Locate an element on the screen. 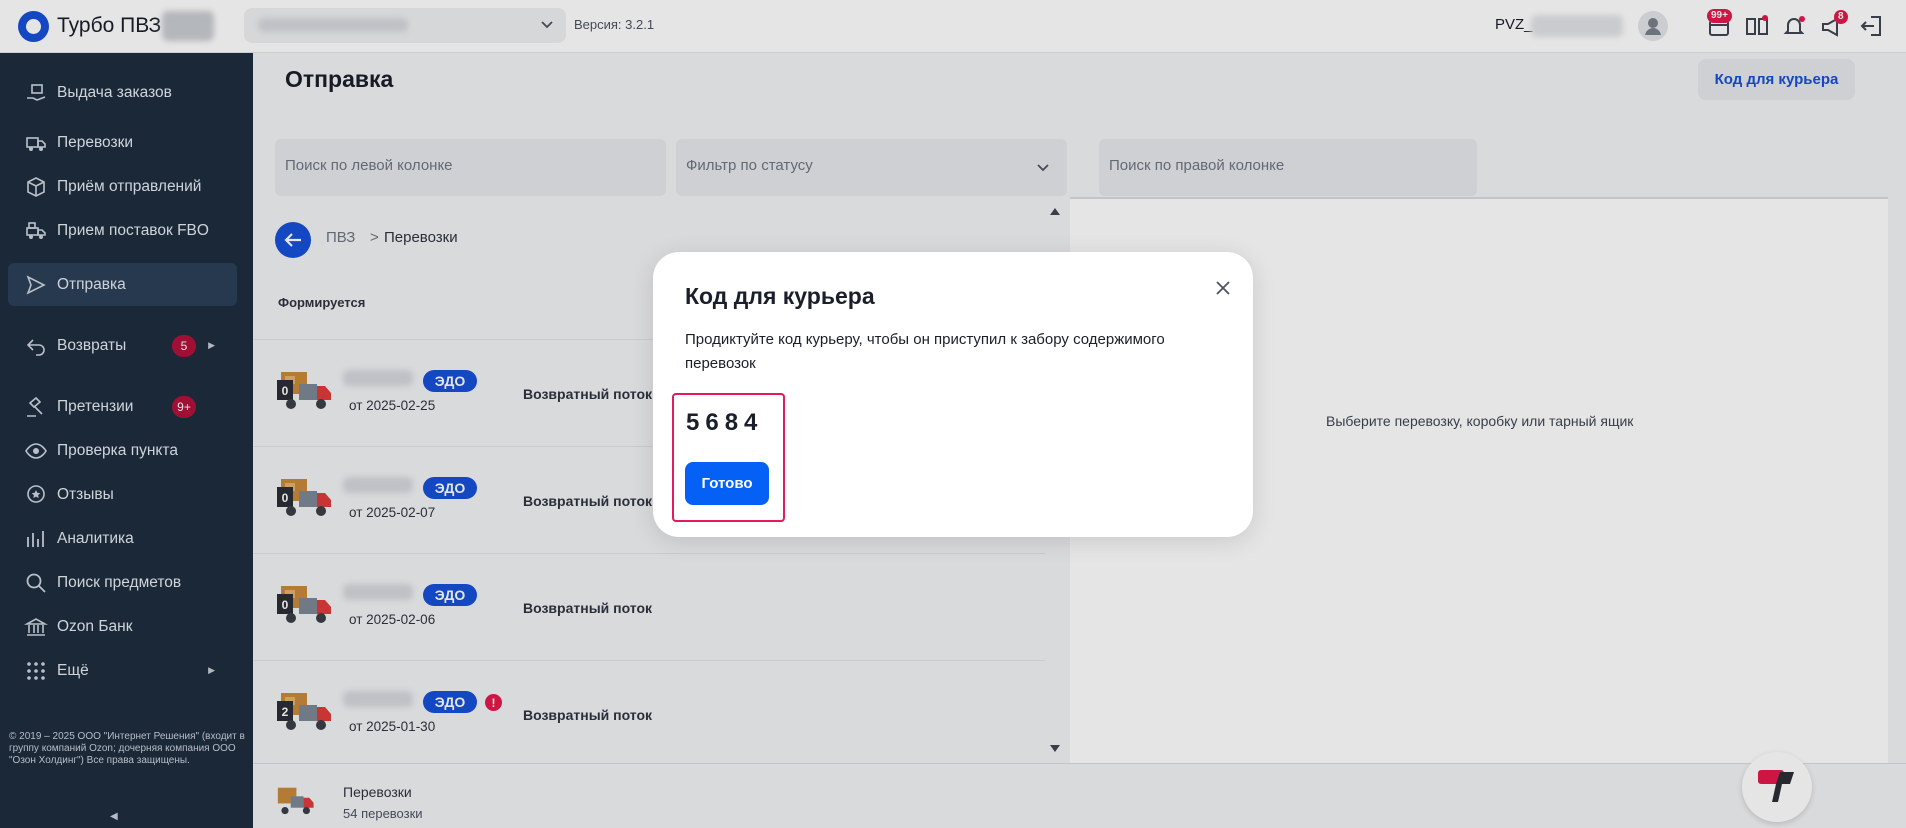 The height and width of the screenshot is (828, 1906). courier-code: 5684 is located at coordinates (725, 422).